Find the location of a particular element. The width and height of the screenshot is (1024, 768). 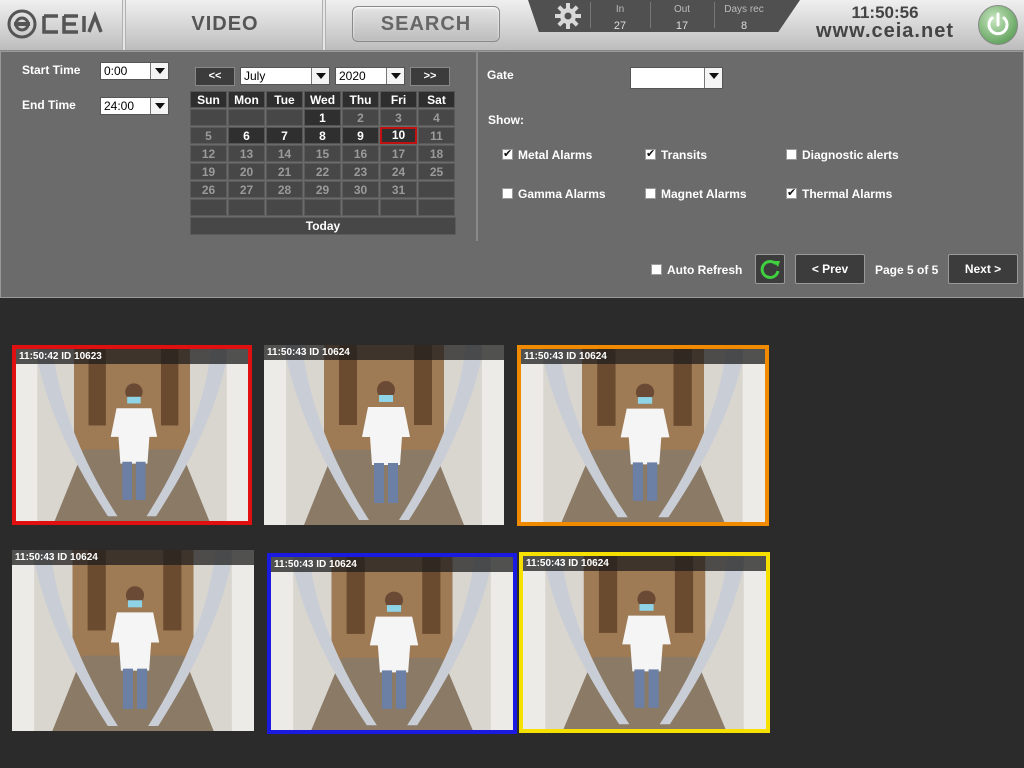

thumbnail-caption: 11:50:42 ID 10623 is located at coordinates (132, 356).